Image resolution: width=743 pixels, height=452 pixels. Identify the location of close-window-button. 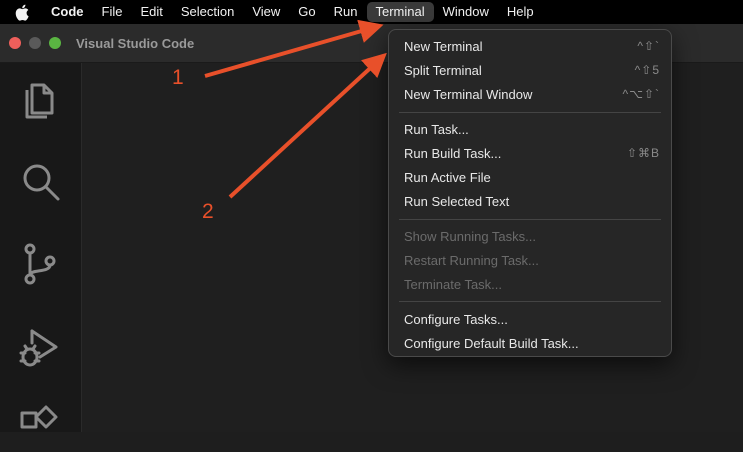
(15, 43).